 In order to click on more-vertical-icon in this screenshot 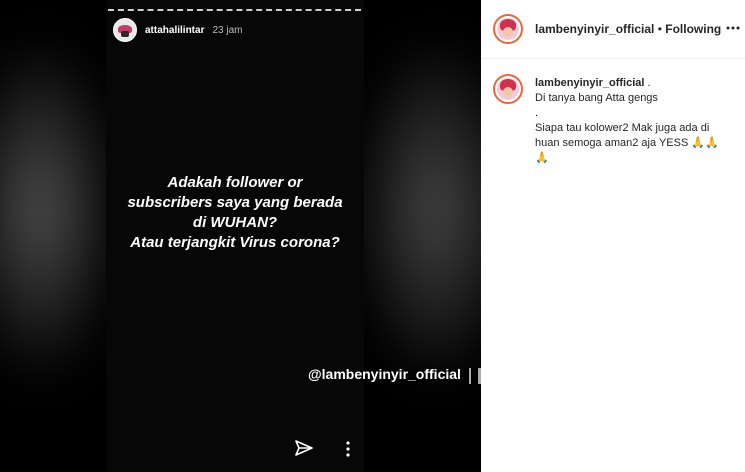, I will do `click(348, 449)`.